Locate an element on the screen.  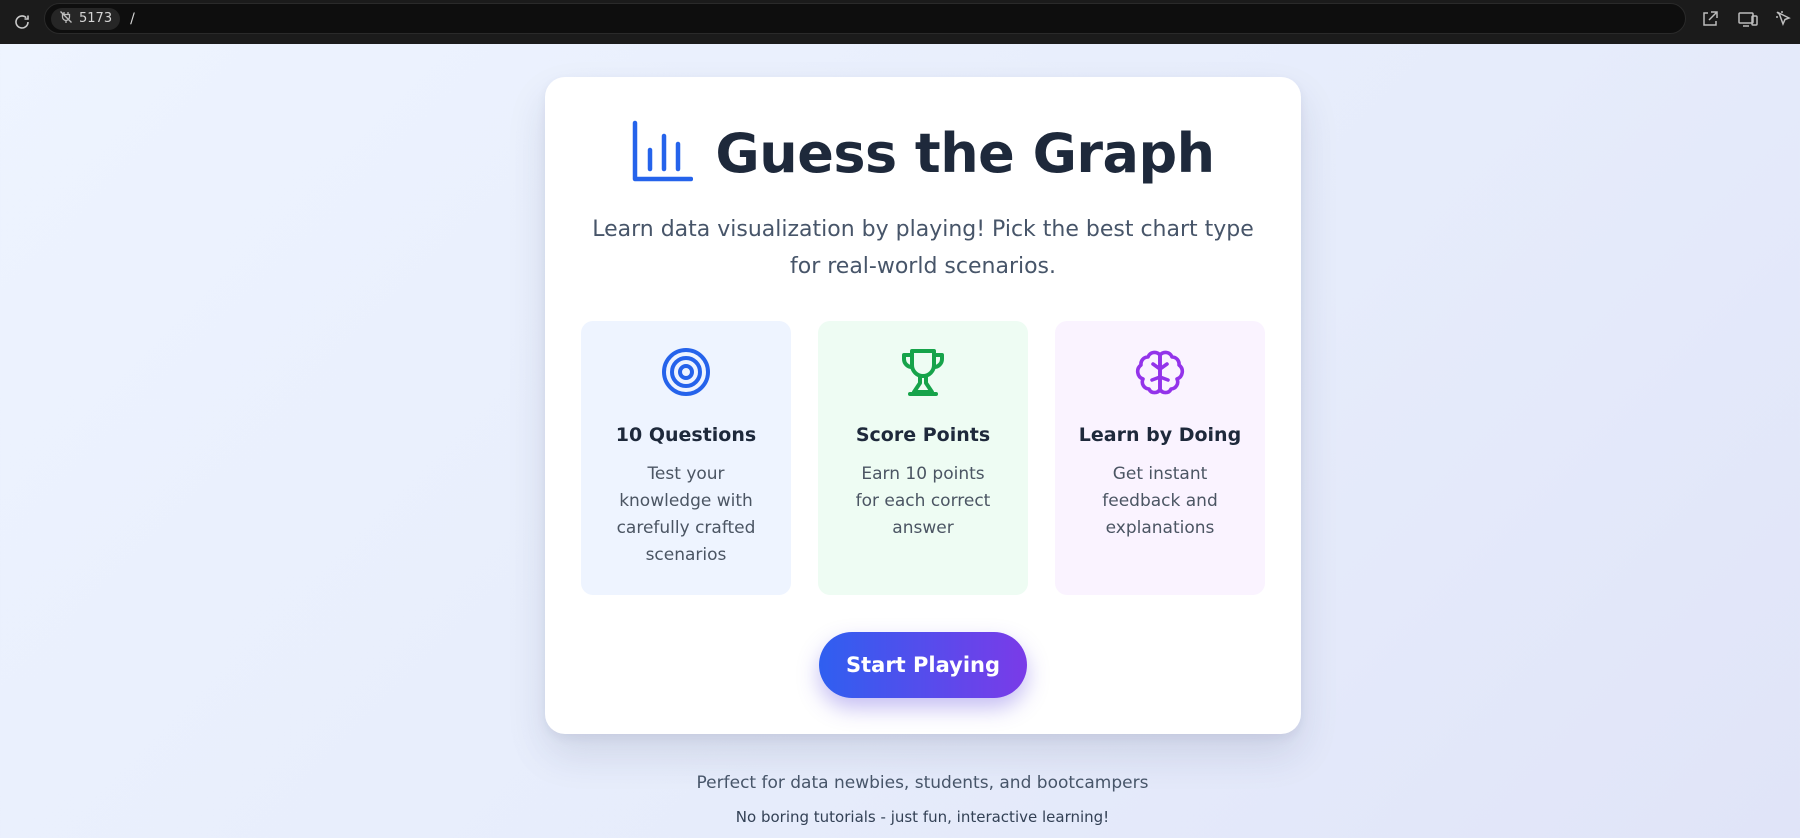
start-playing-button: Start Playing is located at coordinates (923, 665).